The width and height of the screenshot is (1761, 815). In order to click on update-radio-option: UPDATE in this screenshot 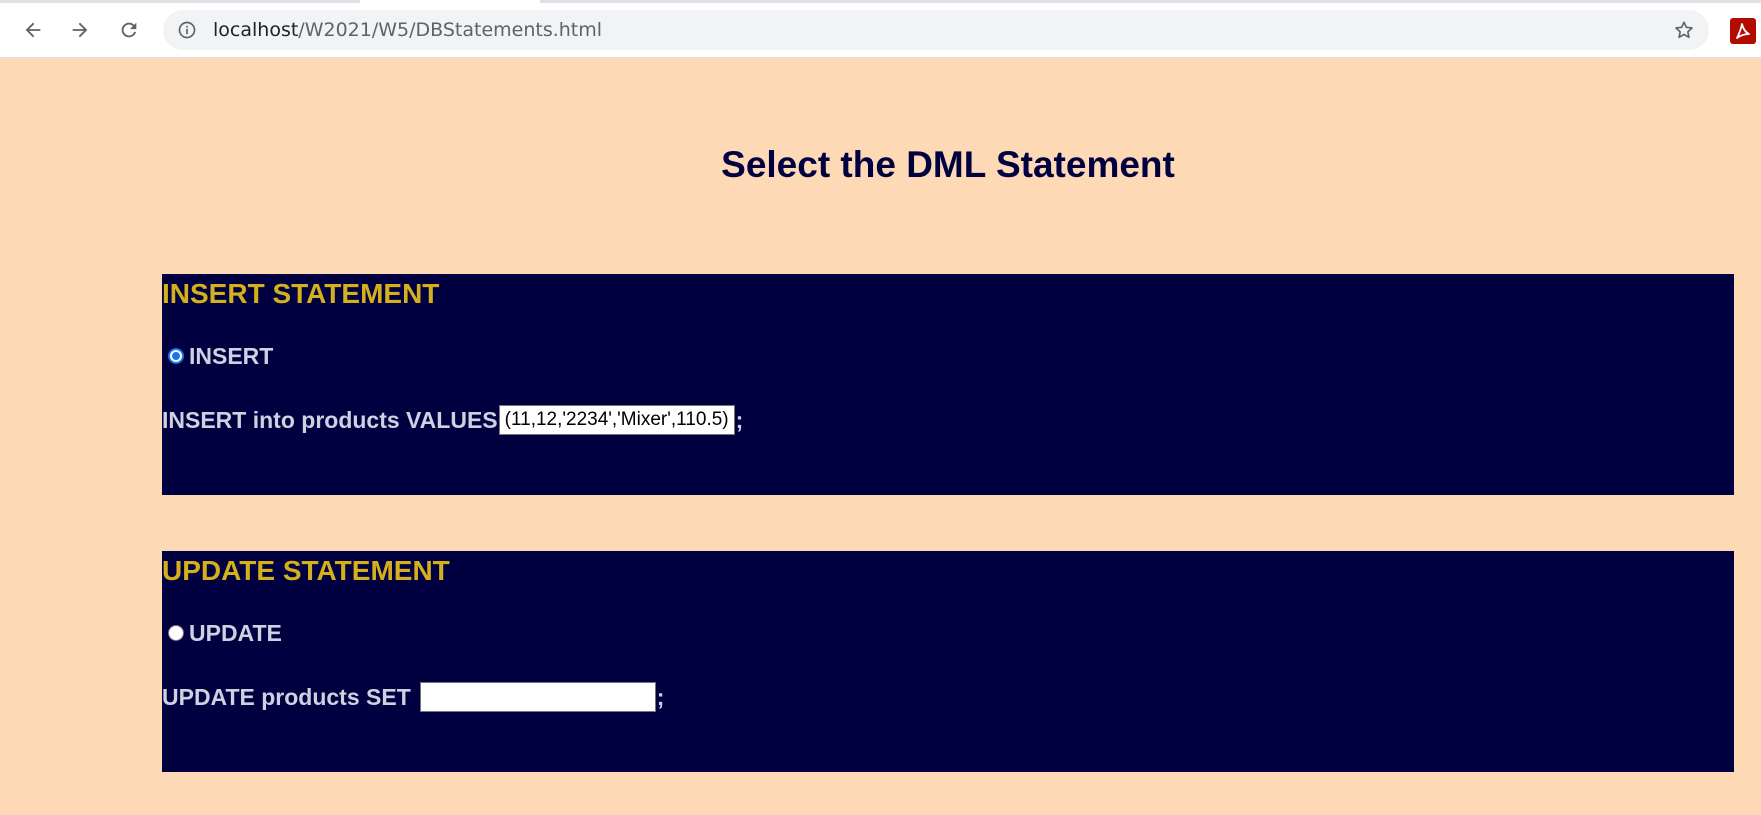, I will do `click(225, 633)`.